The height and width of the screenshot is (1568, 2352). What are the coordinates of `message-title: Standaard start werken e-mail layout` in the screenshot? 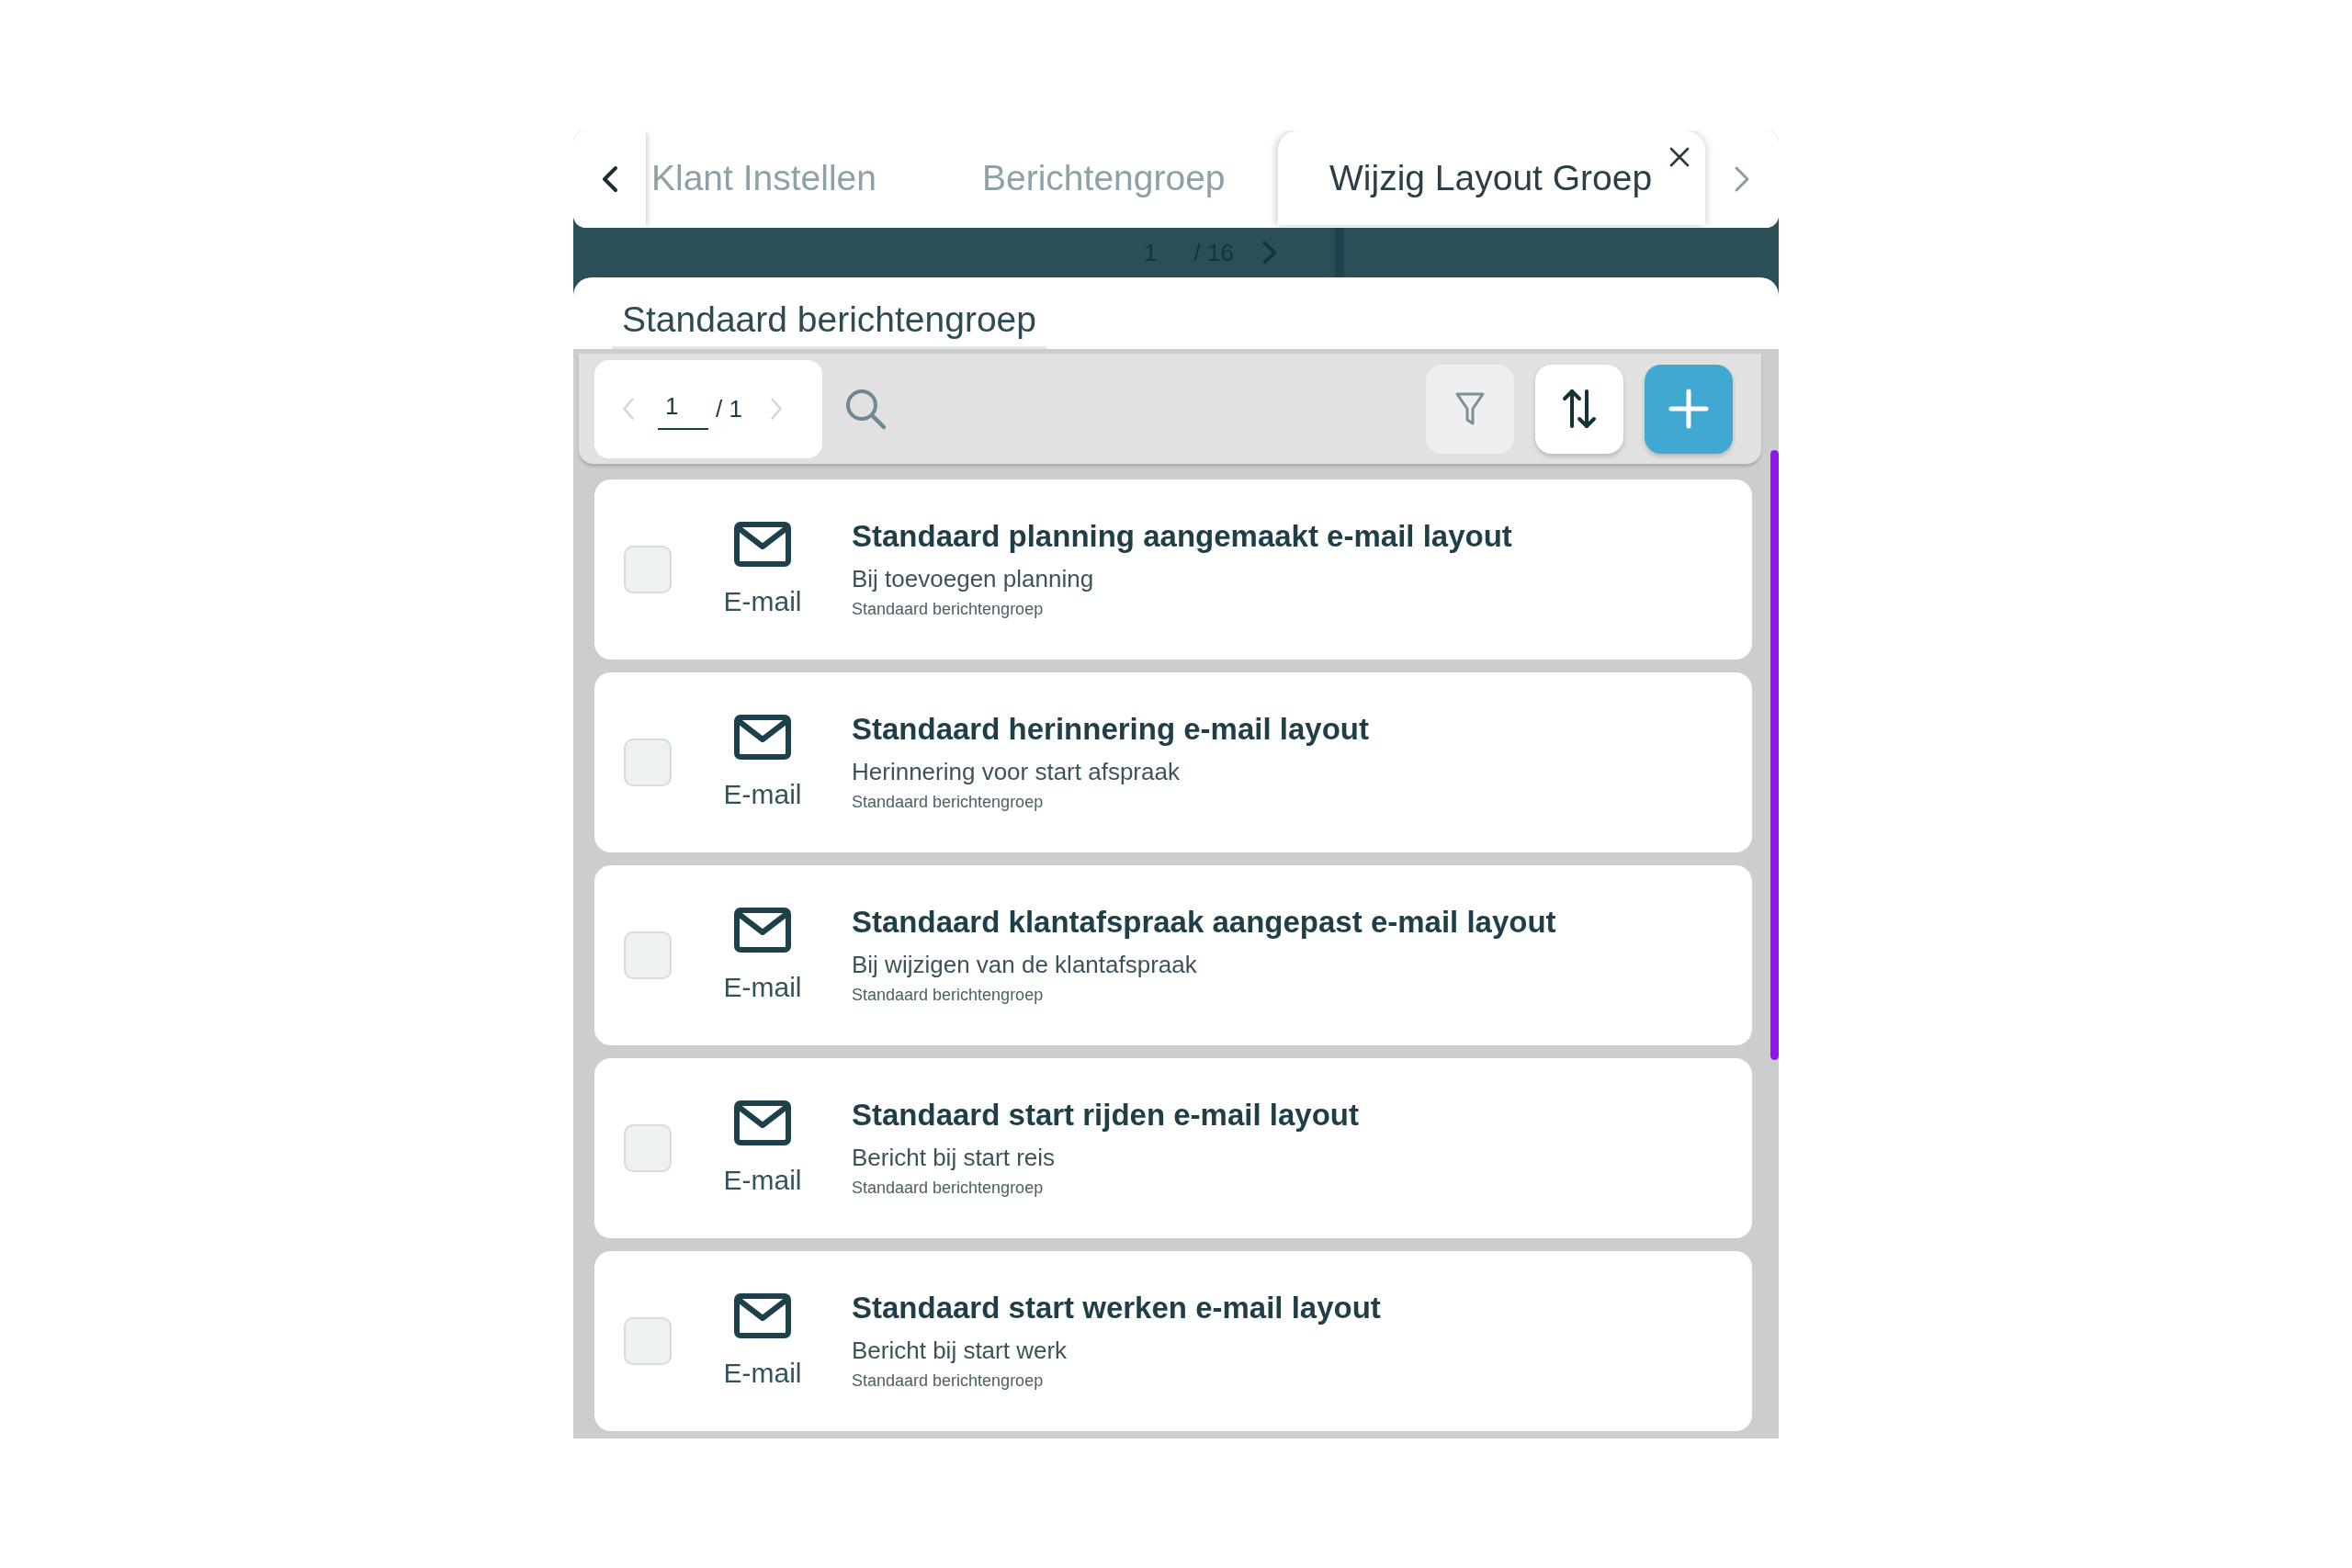 It's located at (1116, 1309).